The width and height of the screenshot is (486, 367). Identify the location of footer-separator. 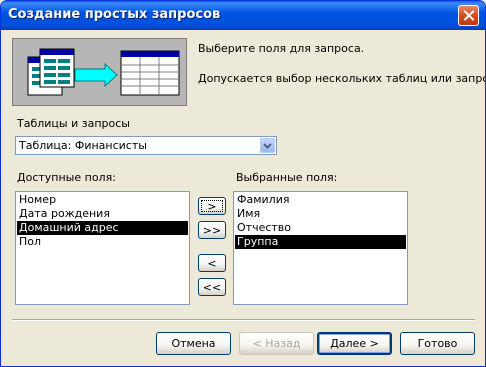
(243, 320).